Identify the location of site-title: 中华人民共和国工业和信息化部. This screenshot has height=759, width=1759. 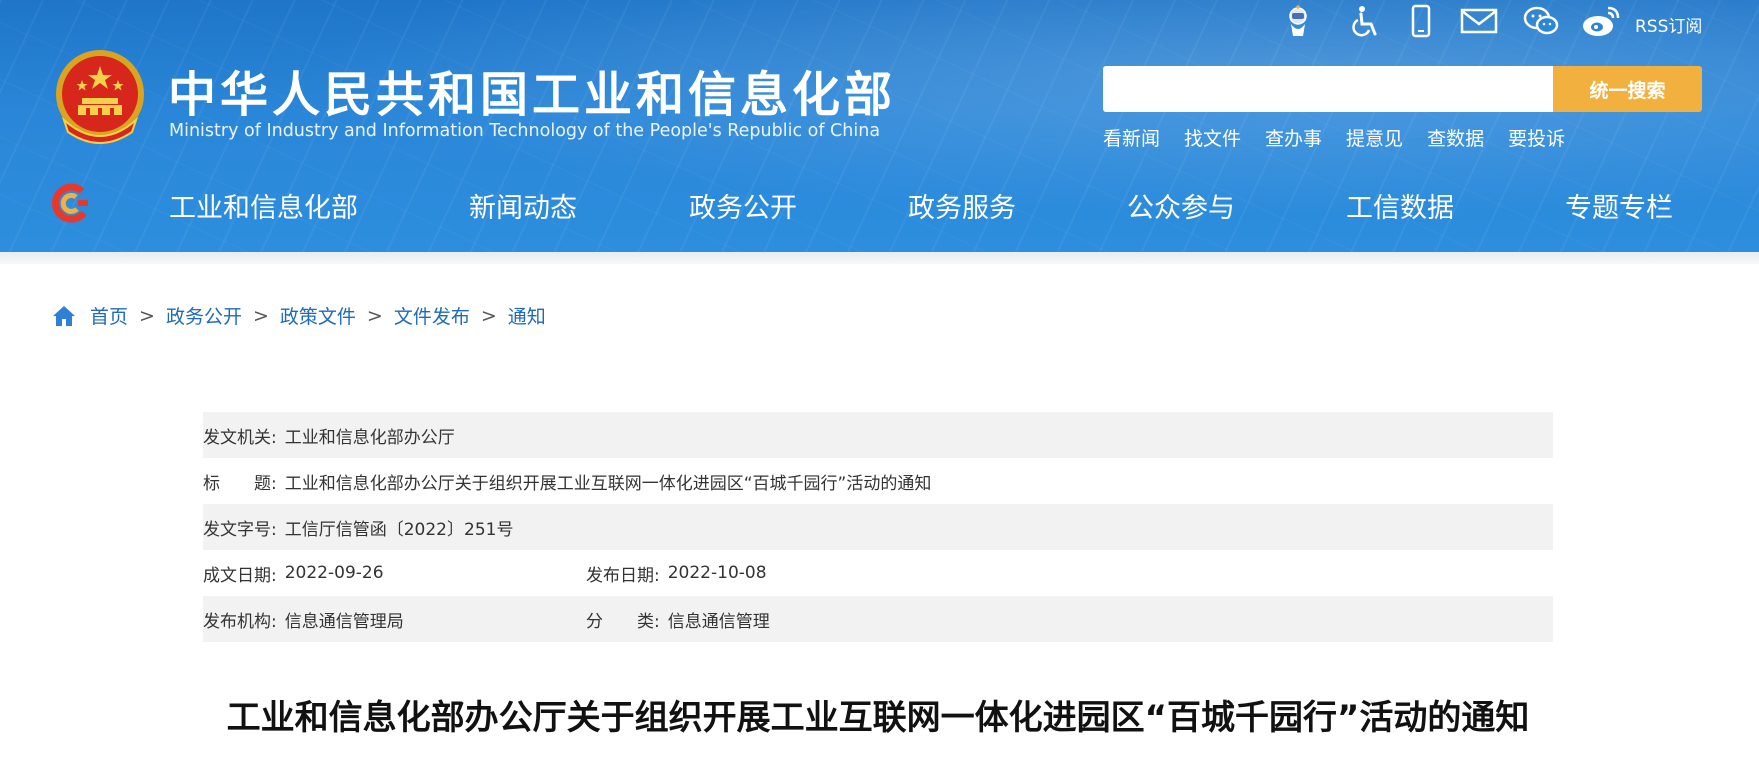
(532, 95).